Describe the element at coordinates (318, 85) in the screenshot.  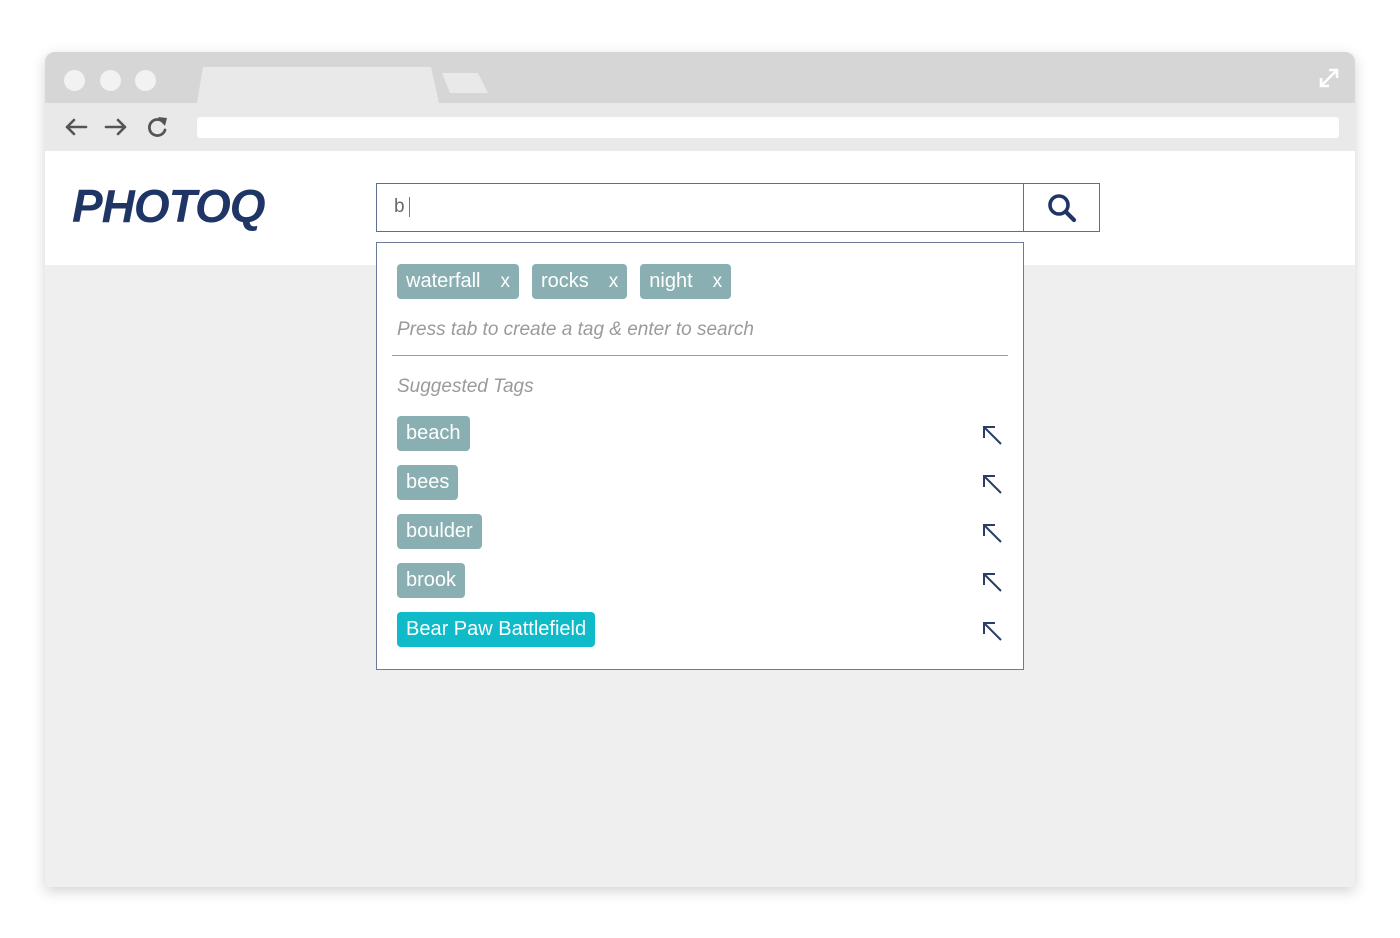
I see `browser-tab` at that location.